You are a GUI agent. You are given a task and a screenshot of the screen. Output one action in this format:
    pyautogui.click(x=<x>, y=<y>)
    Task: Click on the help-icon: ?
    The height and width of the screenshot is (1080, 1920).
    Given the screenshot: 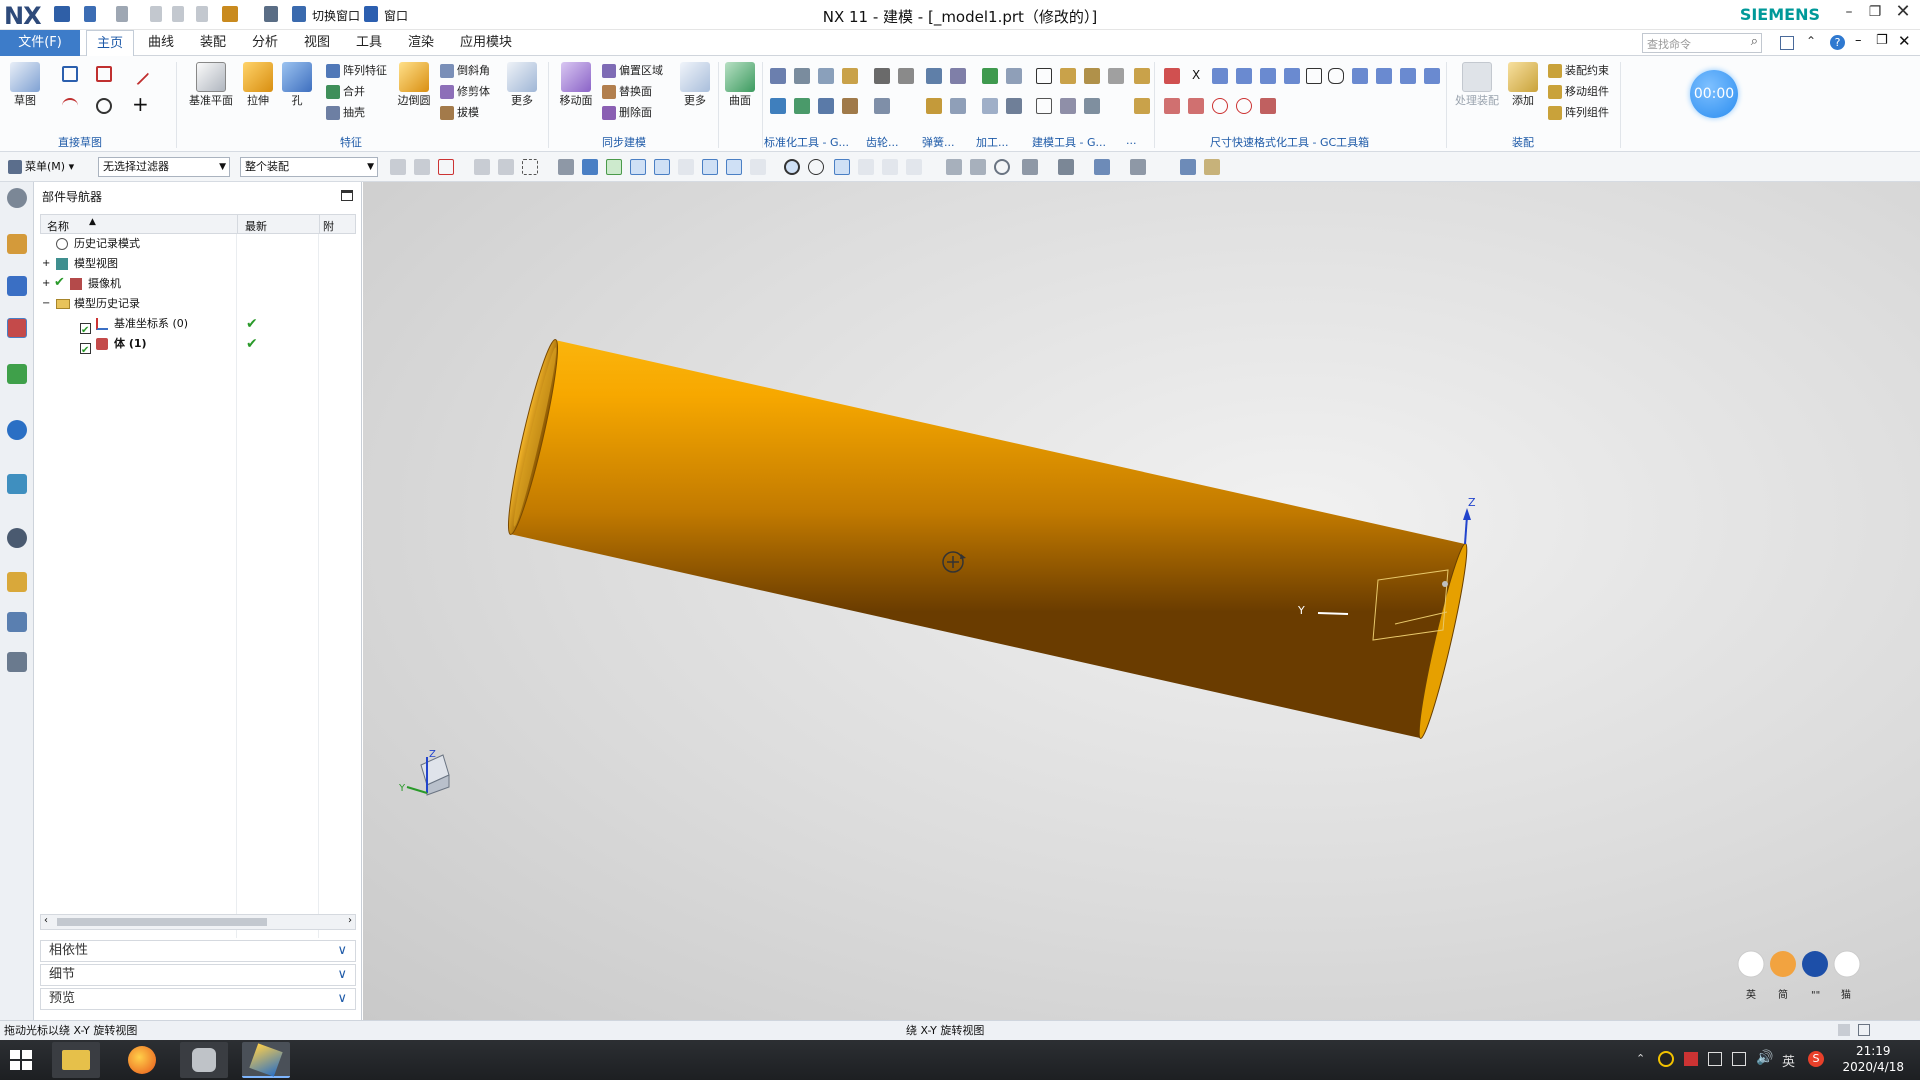 What is the action you would take?
    pyautogui.click(x=1837, y=42)
    